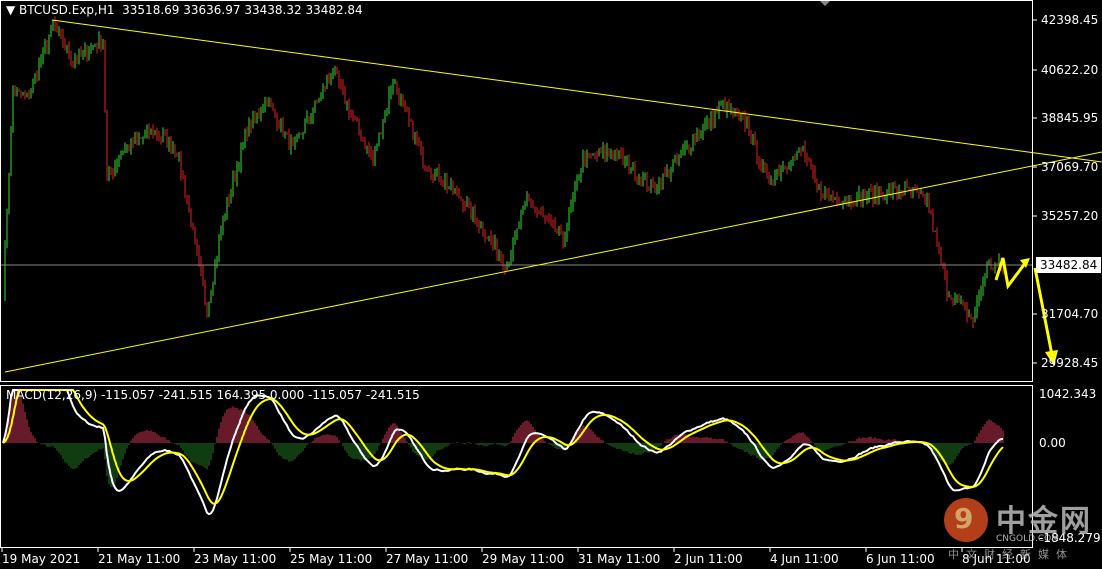  Describe the element at coordinates (41, 559) in the screenshot. I see `time-tick-label: 19 May 2021` at that location.